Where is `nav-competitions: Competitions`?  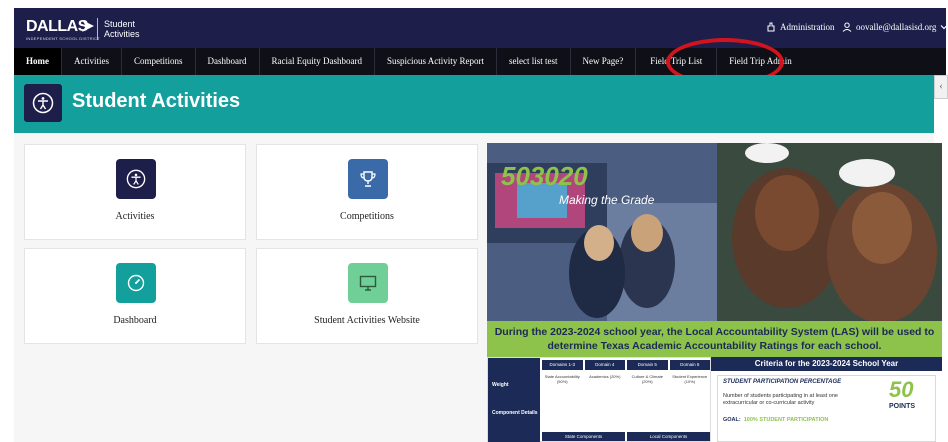 nav-competitions: Competitions is located at coordinates (159, 61).